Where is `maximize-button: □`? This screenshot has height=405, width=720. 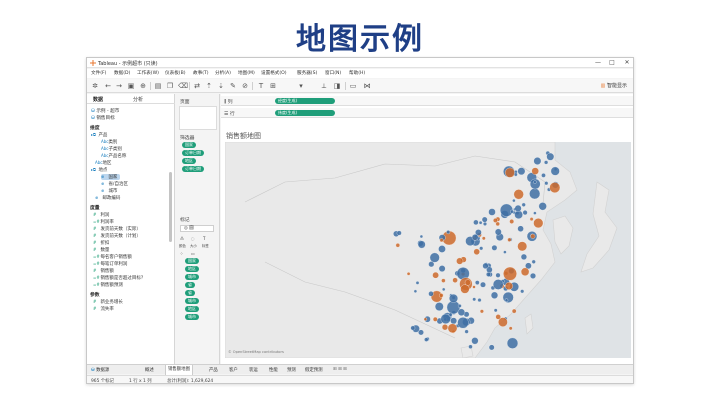 maximize-button: □ is located at coordinates (612, 62).